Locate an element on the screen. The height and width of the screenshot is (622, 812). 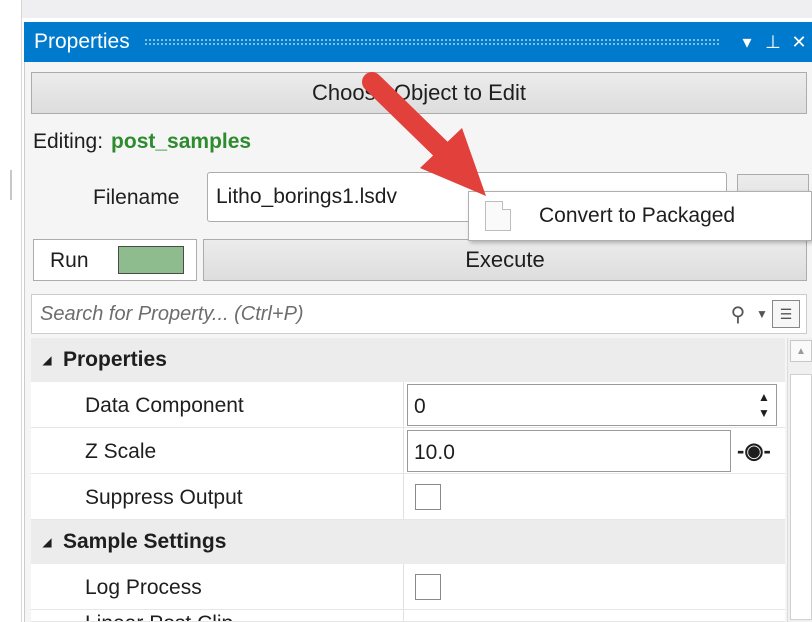
scroll-up-icon: ▲ is located at coordinates (801, 351).